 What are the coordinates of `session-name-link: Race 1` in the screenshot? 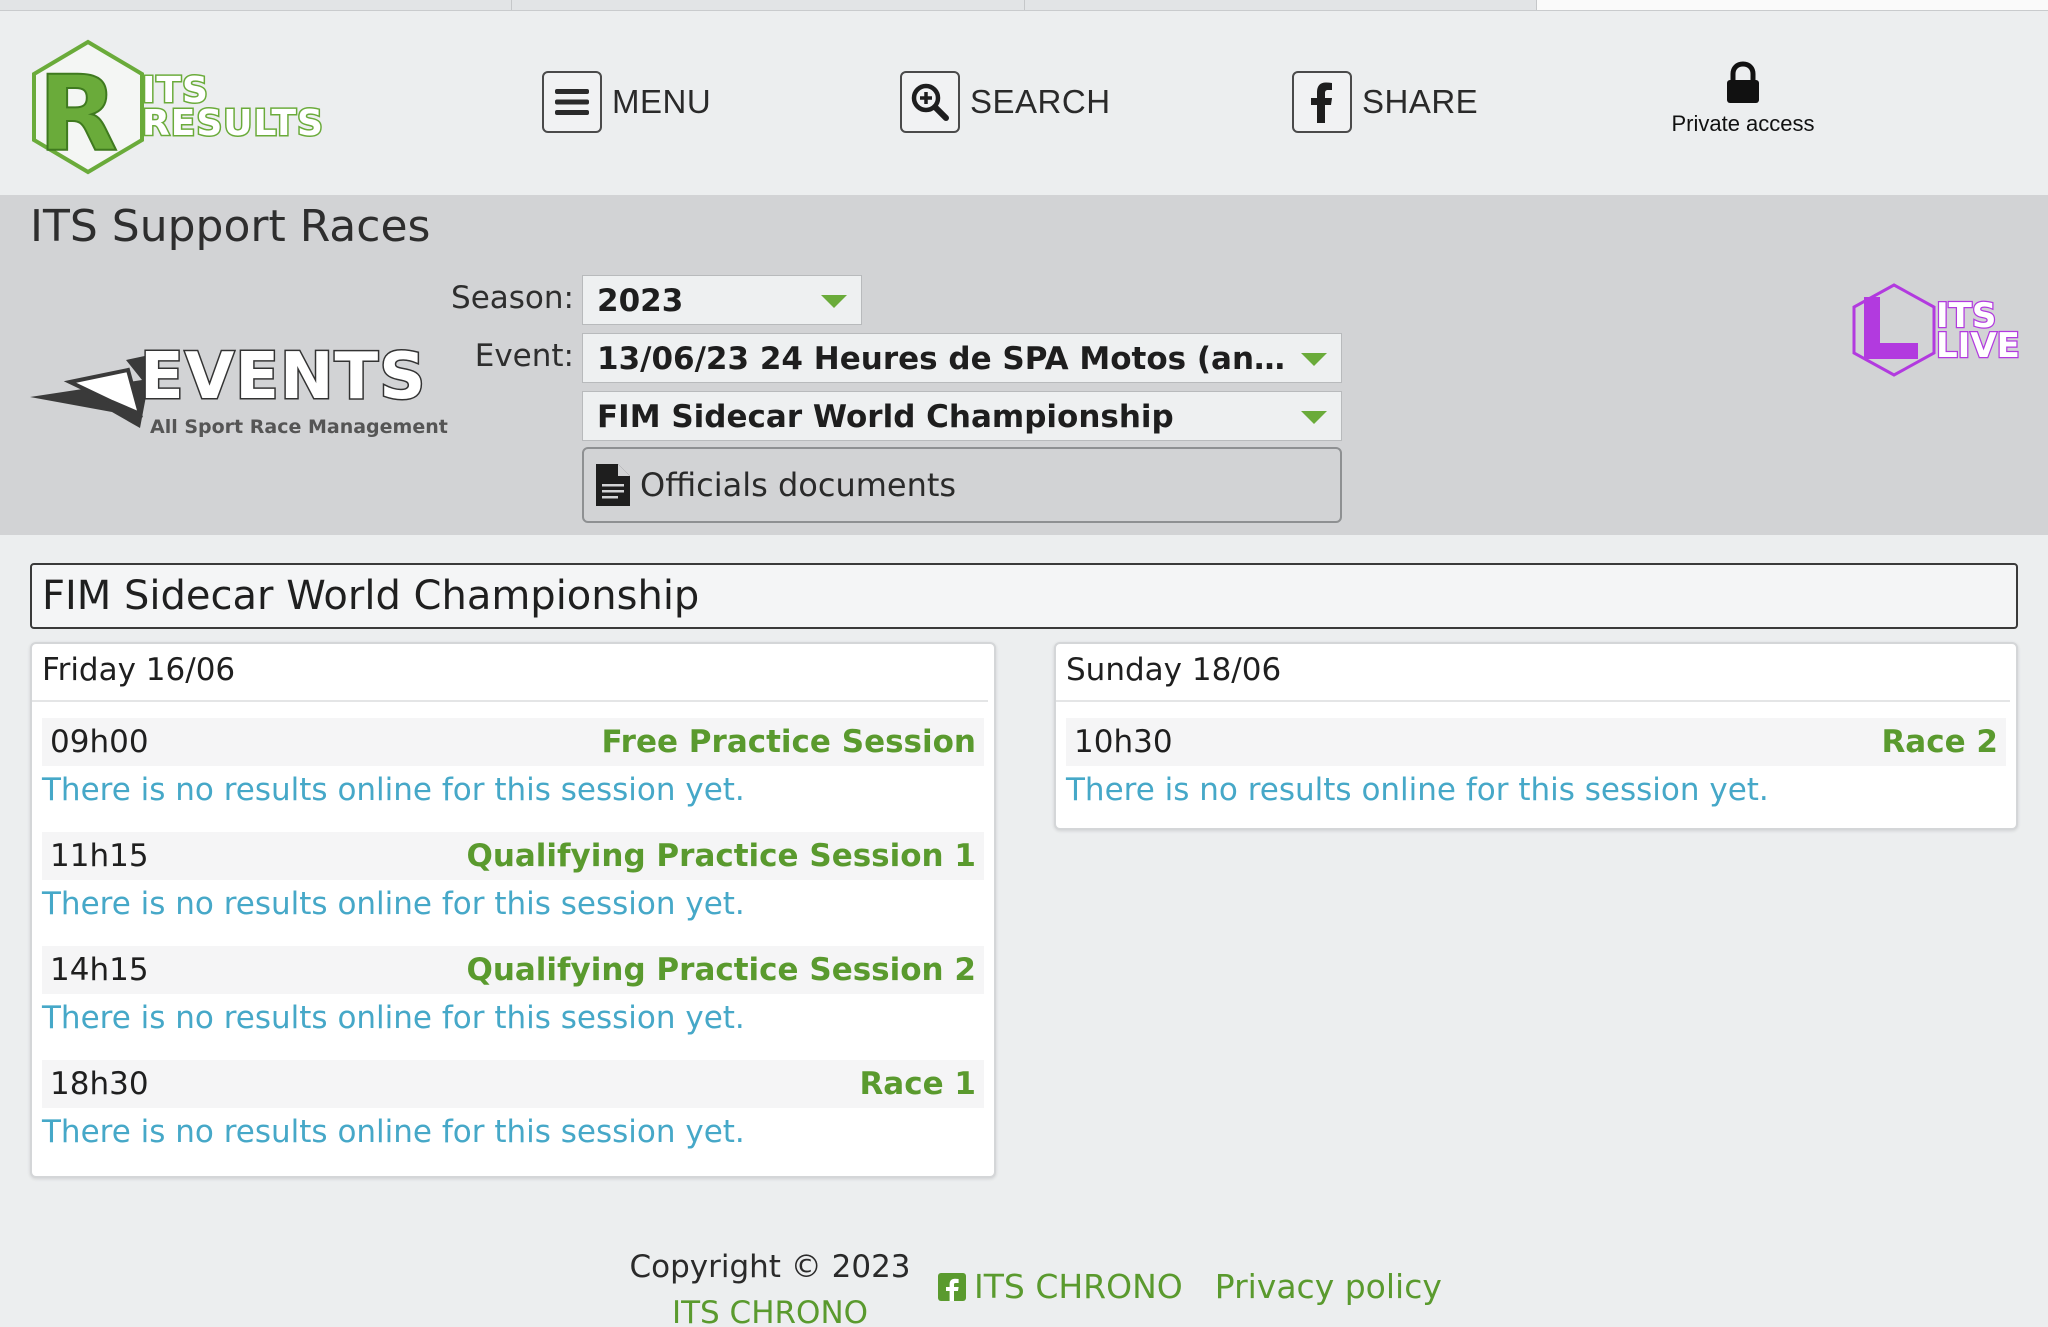 It's located at (917, 1084).